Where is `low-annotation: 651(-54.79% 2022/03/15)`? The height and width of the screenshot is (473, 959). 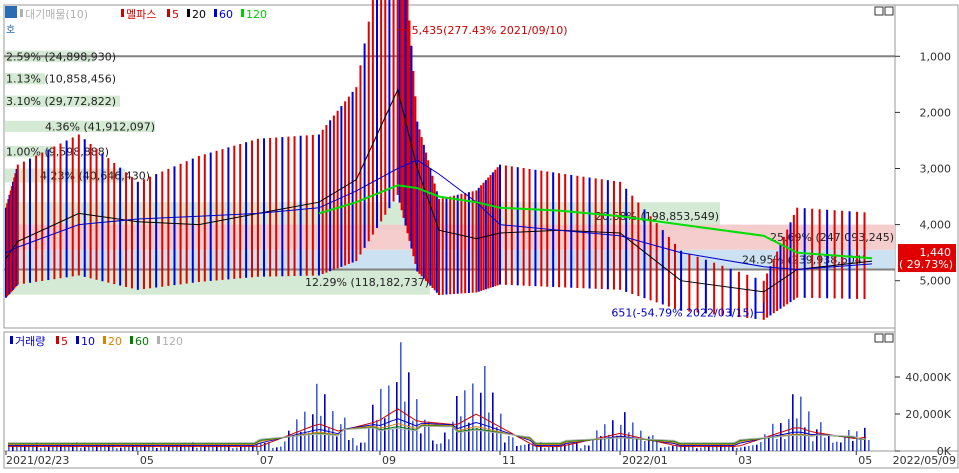
low-annotation: 651(-54.79% 2022/03/15) is located at coordinates (682, 312).